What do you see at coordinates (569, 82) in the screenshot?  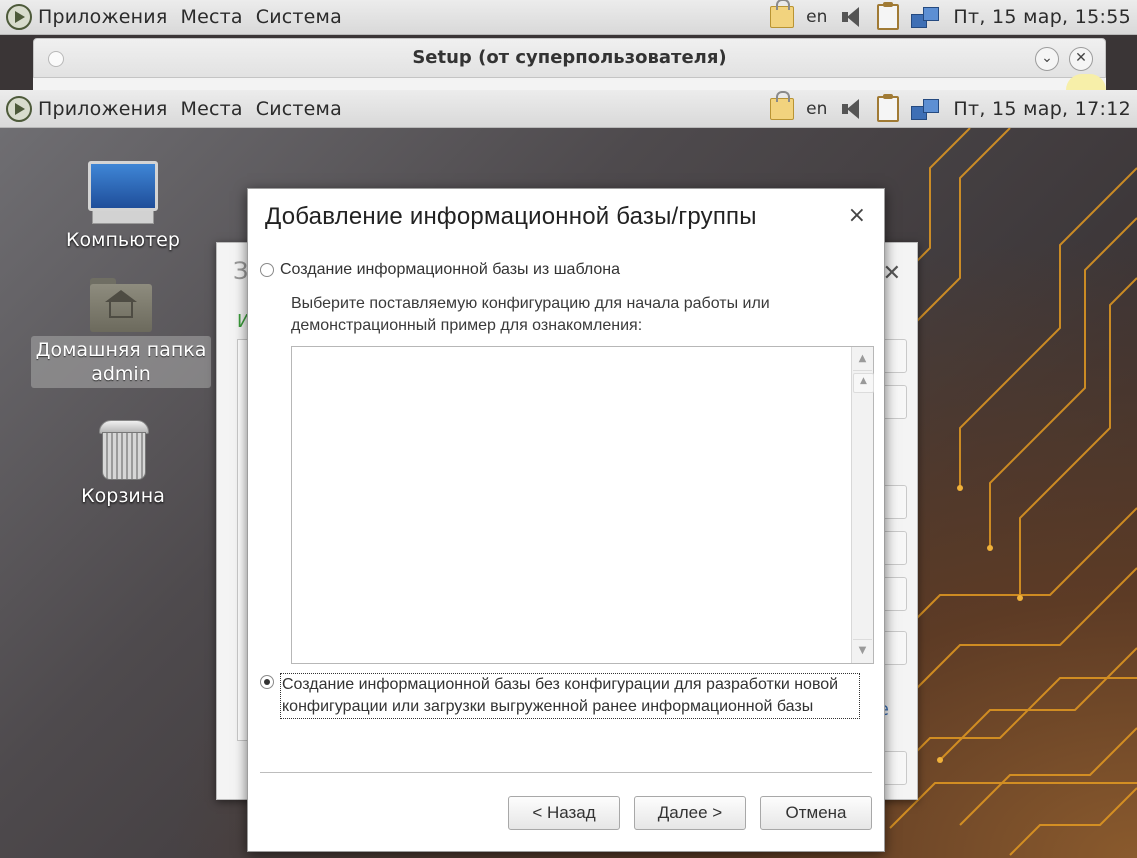 I see `setup-window-body` at bounding box center [569, 82].